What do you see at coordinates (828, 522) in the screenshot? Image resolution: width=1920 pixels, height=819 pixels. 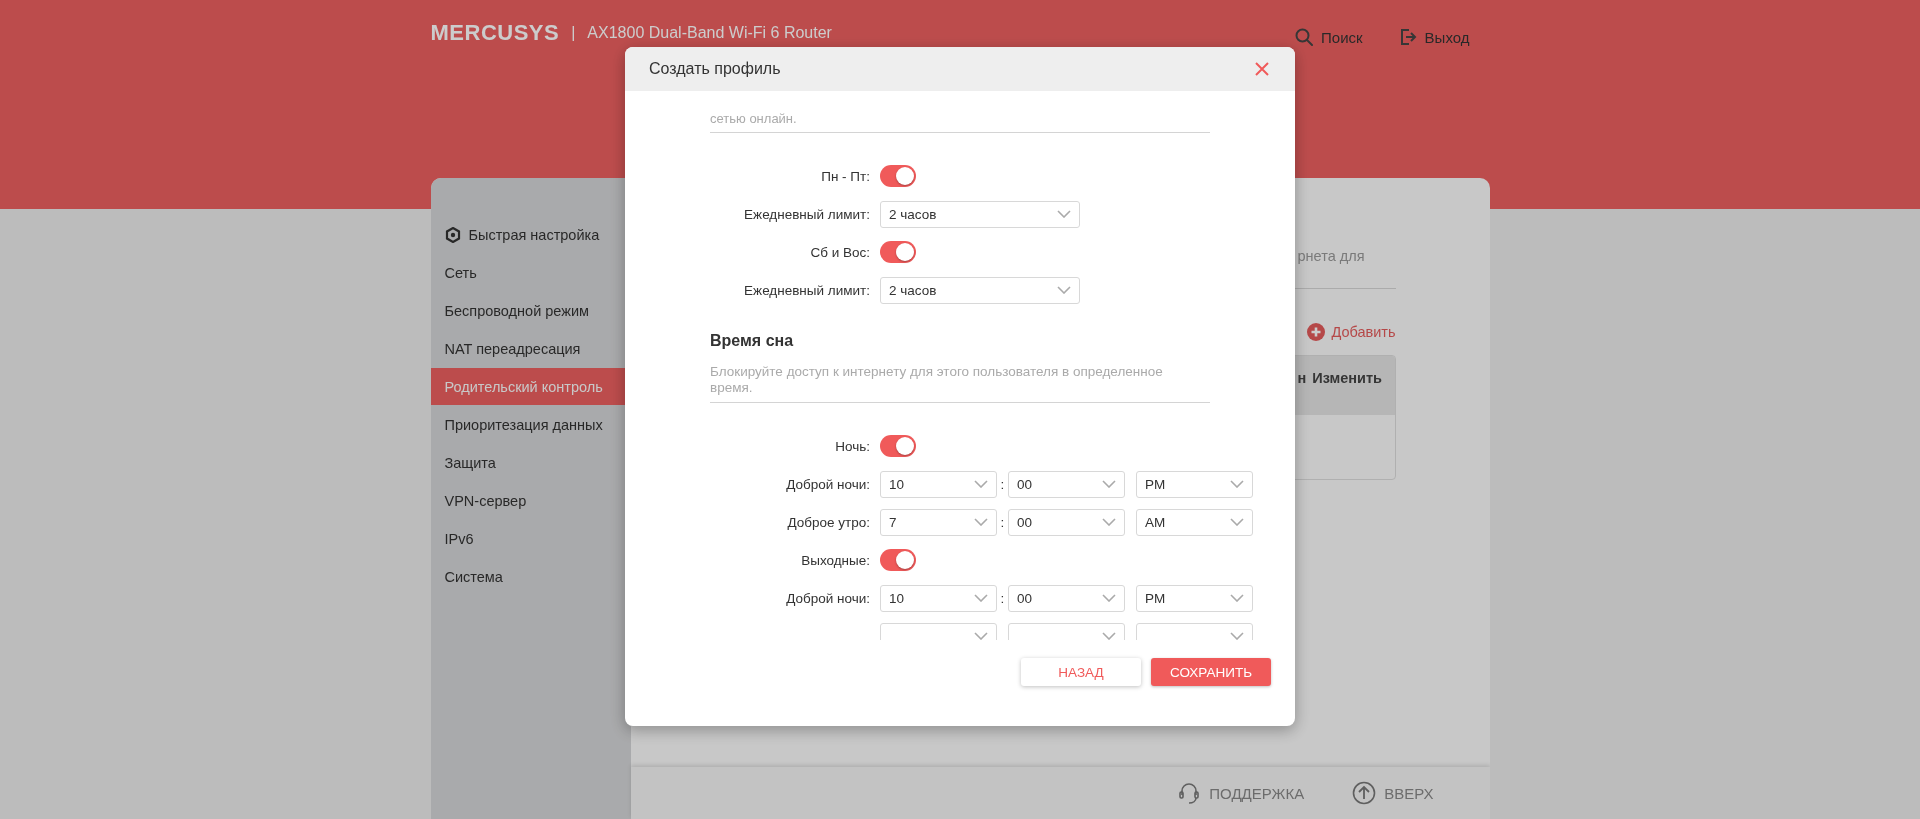 I see `field-label: Доброе утро:` at bounding box center [828, 522].